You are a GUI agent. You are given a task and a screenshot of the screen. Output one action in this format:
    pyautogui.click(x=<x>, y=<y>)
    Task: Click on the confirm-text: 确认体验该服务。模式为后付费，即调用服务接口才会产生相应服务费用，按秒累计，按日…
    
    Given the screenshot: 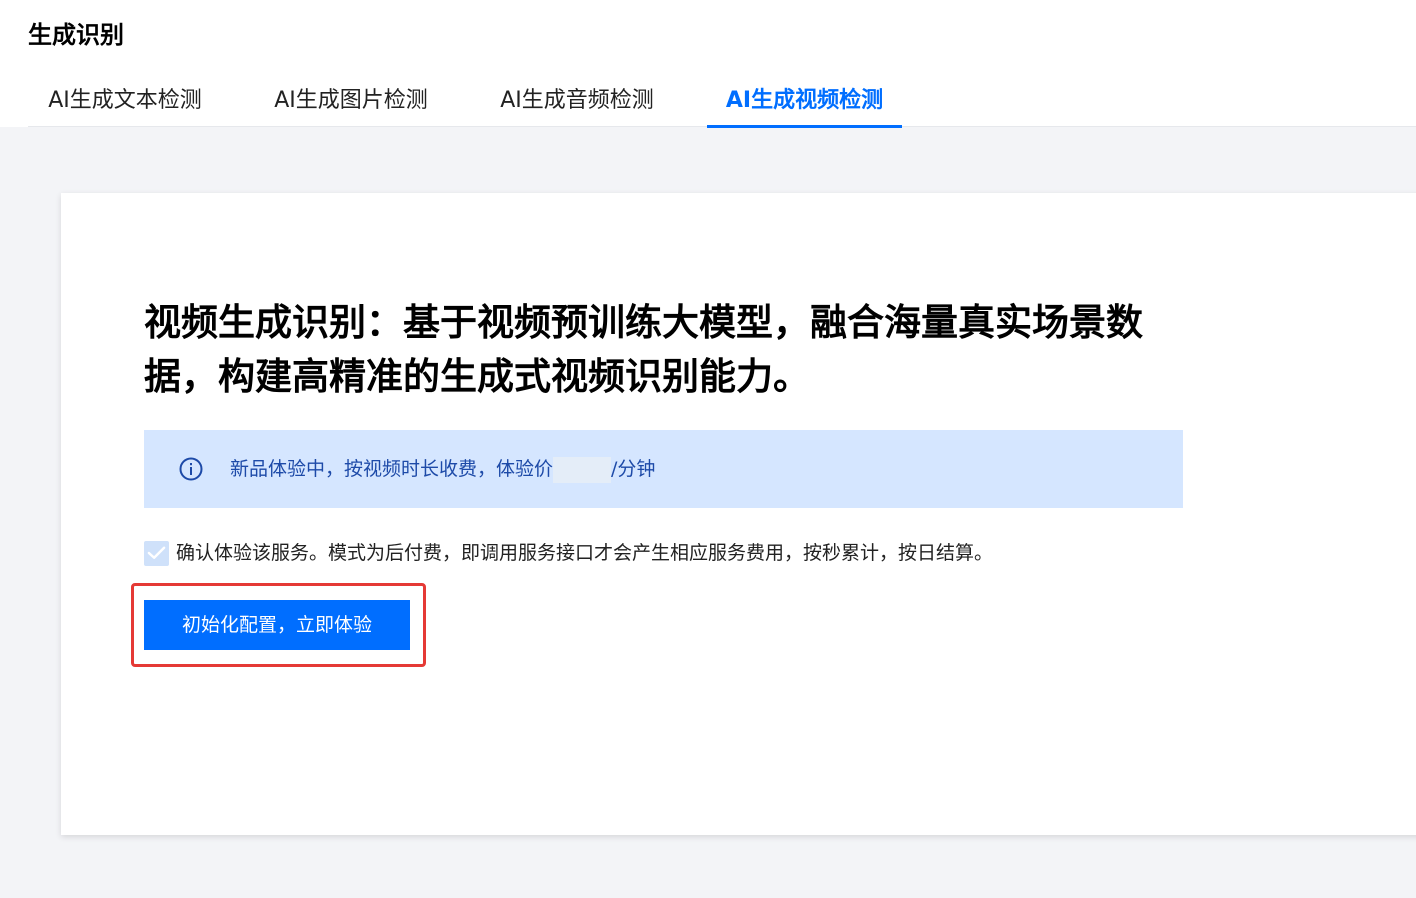 What is the action you would take?
    pyautogui.click(x=585, y=553)
    